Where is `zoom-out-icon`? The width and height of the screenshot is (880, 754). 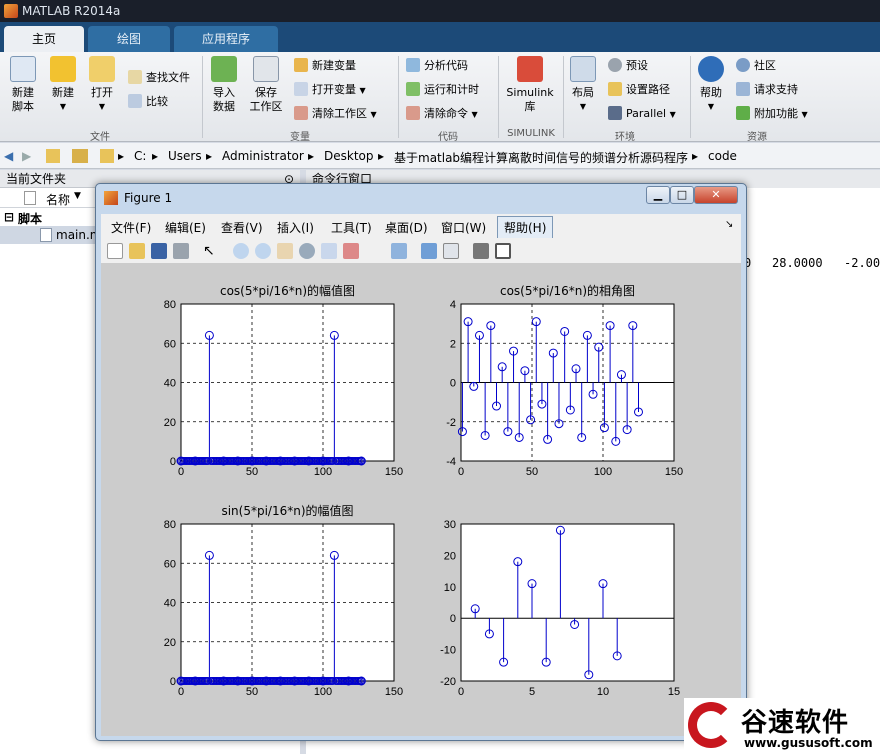 zoom-out-icon is located at coordinates (263, 251).